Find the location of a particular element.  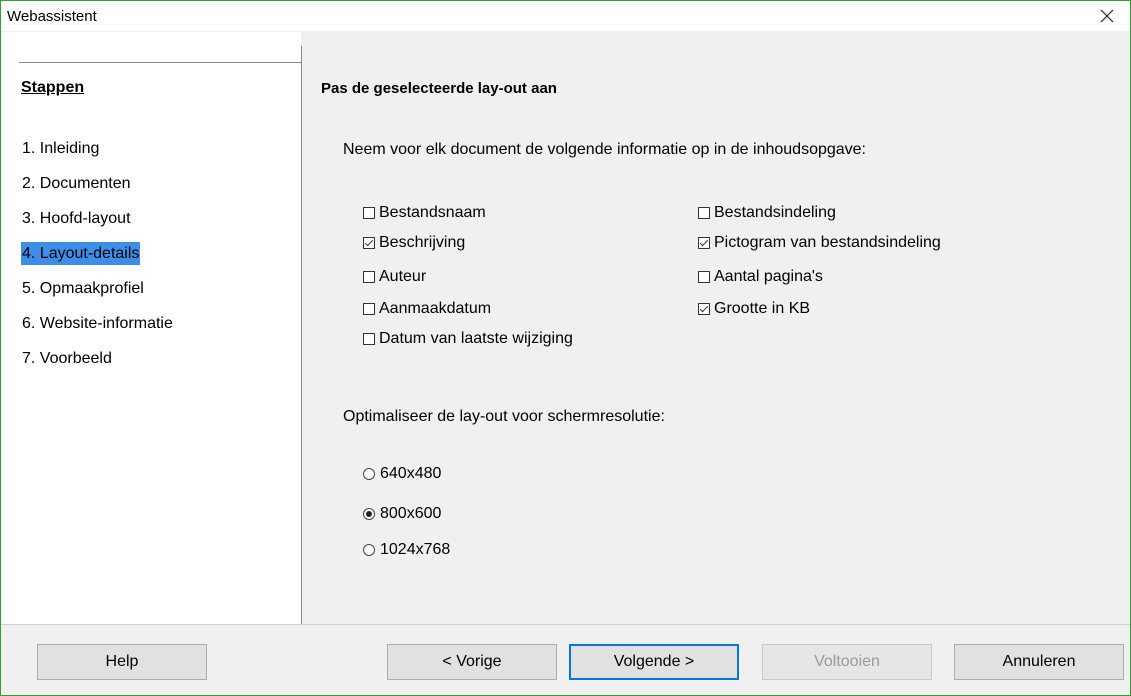

steps-header-divider is located at coordinates (160, 62).